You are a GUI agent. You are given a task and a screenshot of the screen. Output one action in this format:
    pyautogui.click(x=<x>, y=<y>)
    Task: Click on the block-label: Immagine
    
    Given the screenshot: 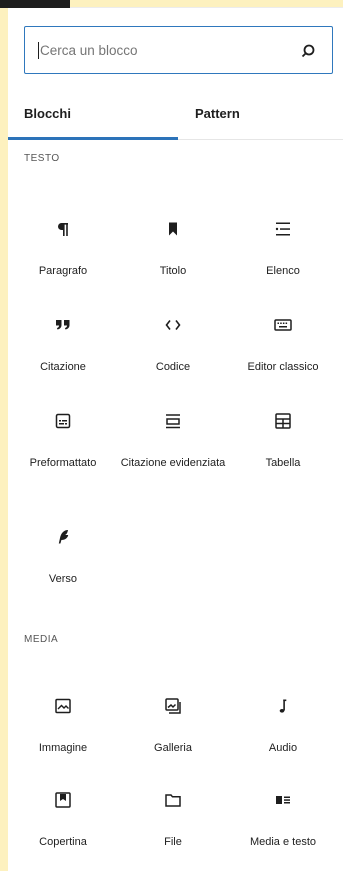 What is the action you would take?
    pyautogui.click(x=63, y=748)
    